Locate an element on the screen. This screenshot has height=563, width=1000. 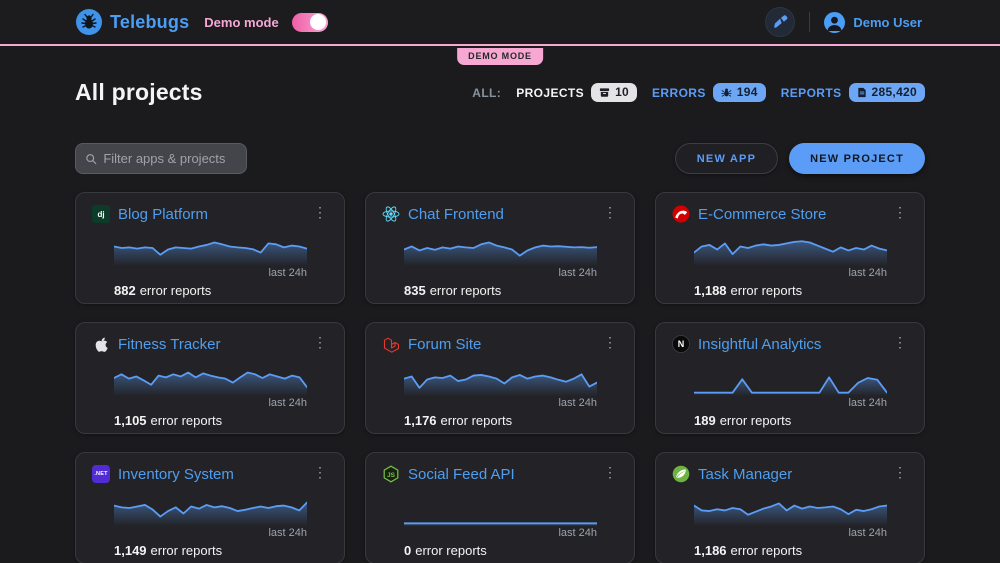
reports-count-badge: 285,420 is located at coordinates (886, 92).